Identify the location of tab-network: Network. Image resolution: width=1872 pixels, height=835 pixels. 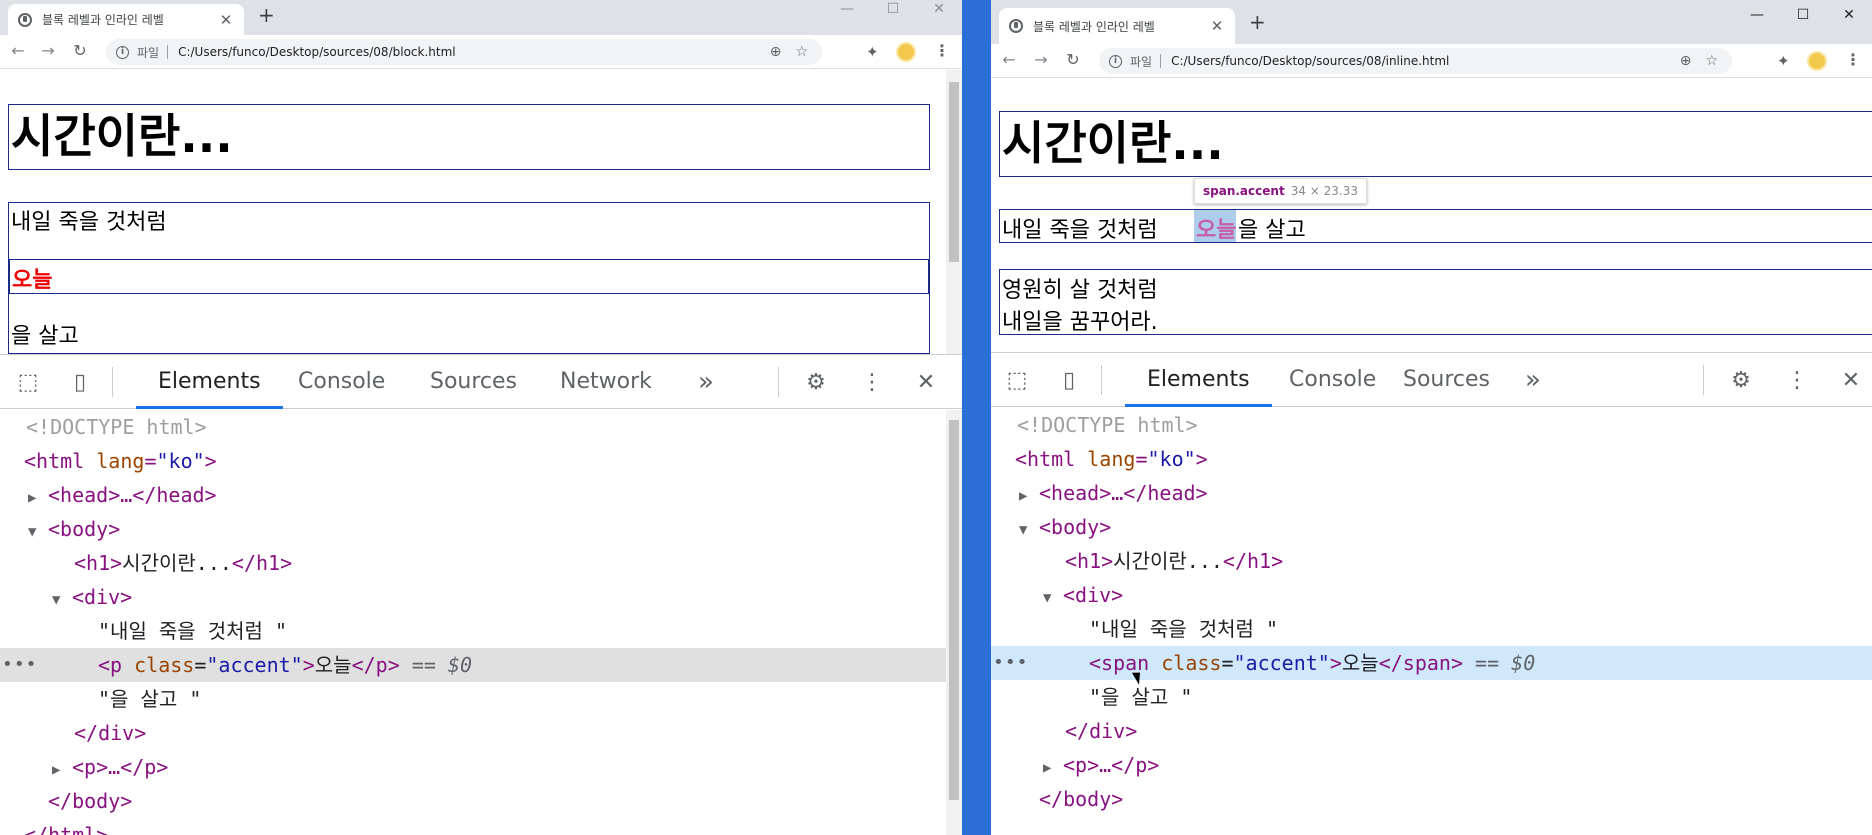
(606, 382).